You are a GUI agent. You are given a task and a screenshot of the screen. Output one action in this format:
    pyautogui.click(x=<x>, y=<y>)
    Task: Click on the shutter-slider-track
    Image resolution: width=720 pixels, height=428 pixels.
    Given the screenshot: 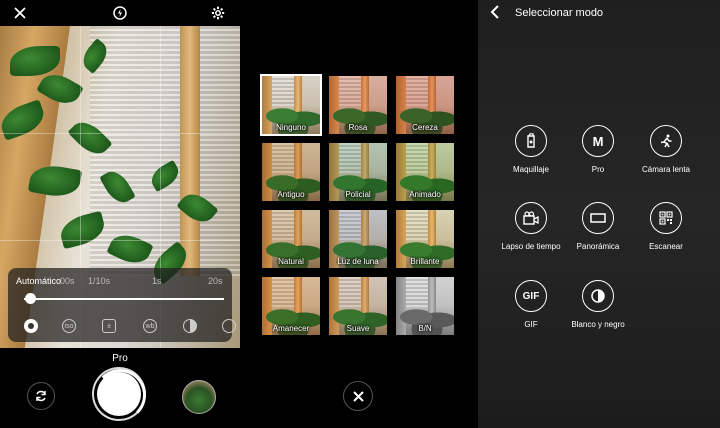 What is the action you would take?
    pyautogui.click(x=124, y=299)
    